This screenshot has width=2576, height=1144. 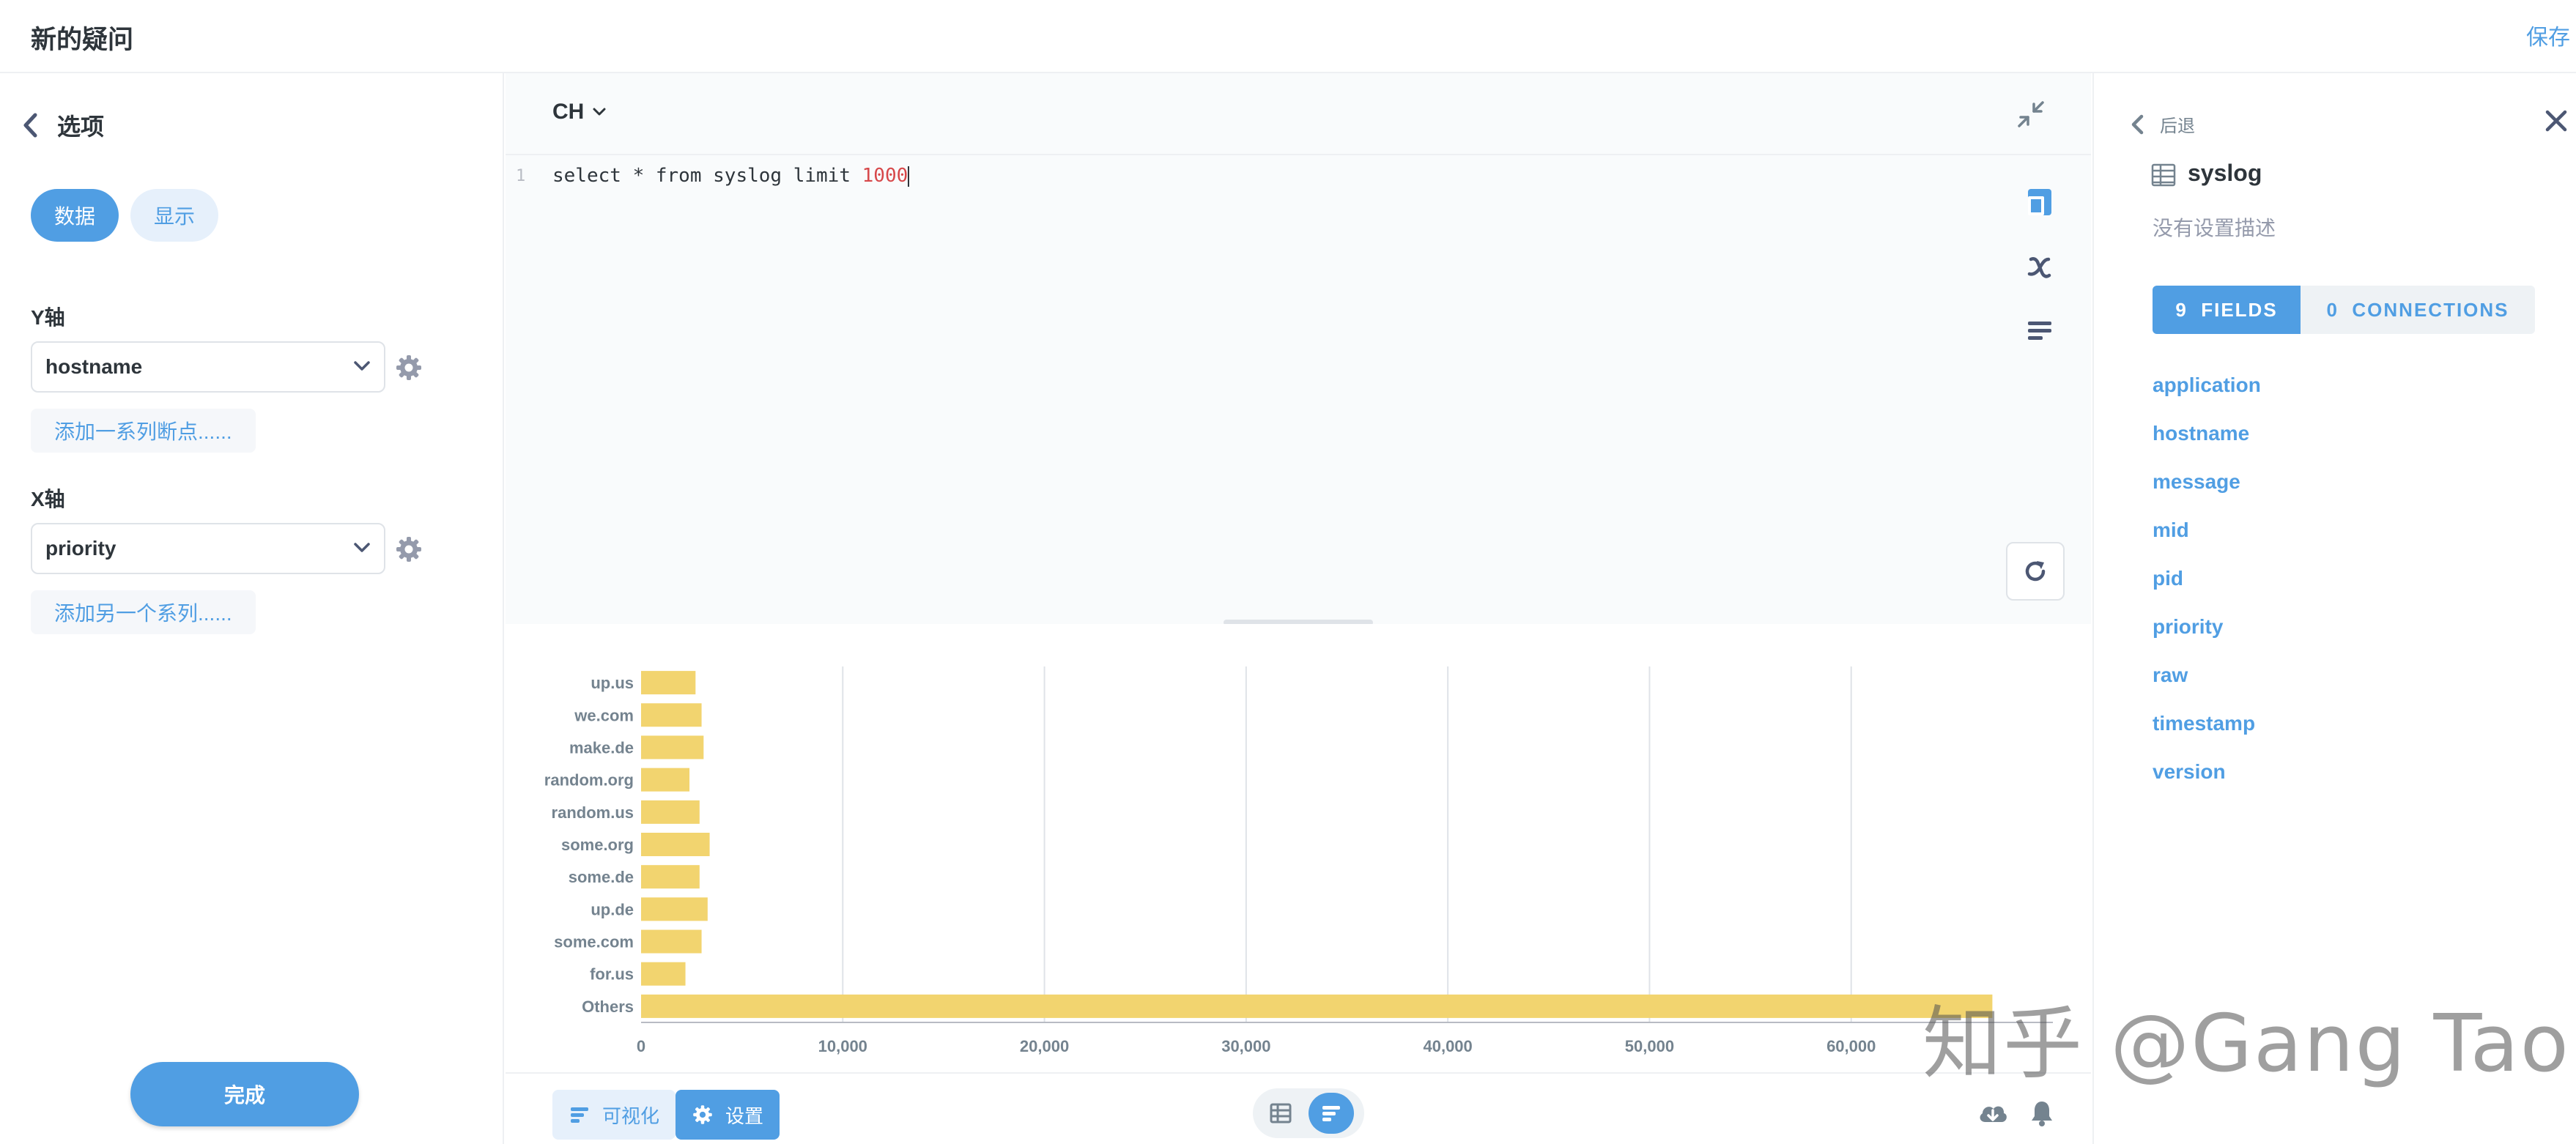 I want to click on field-item: mid, so click(x=2207, y=540).